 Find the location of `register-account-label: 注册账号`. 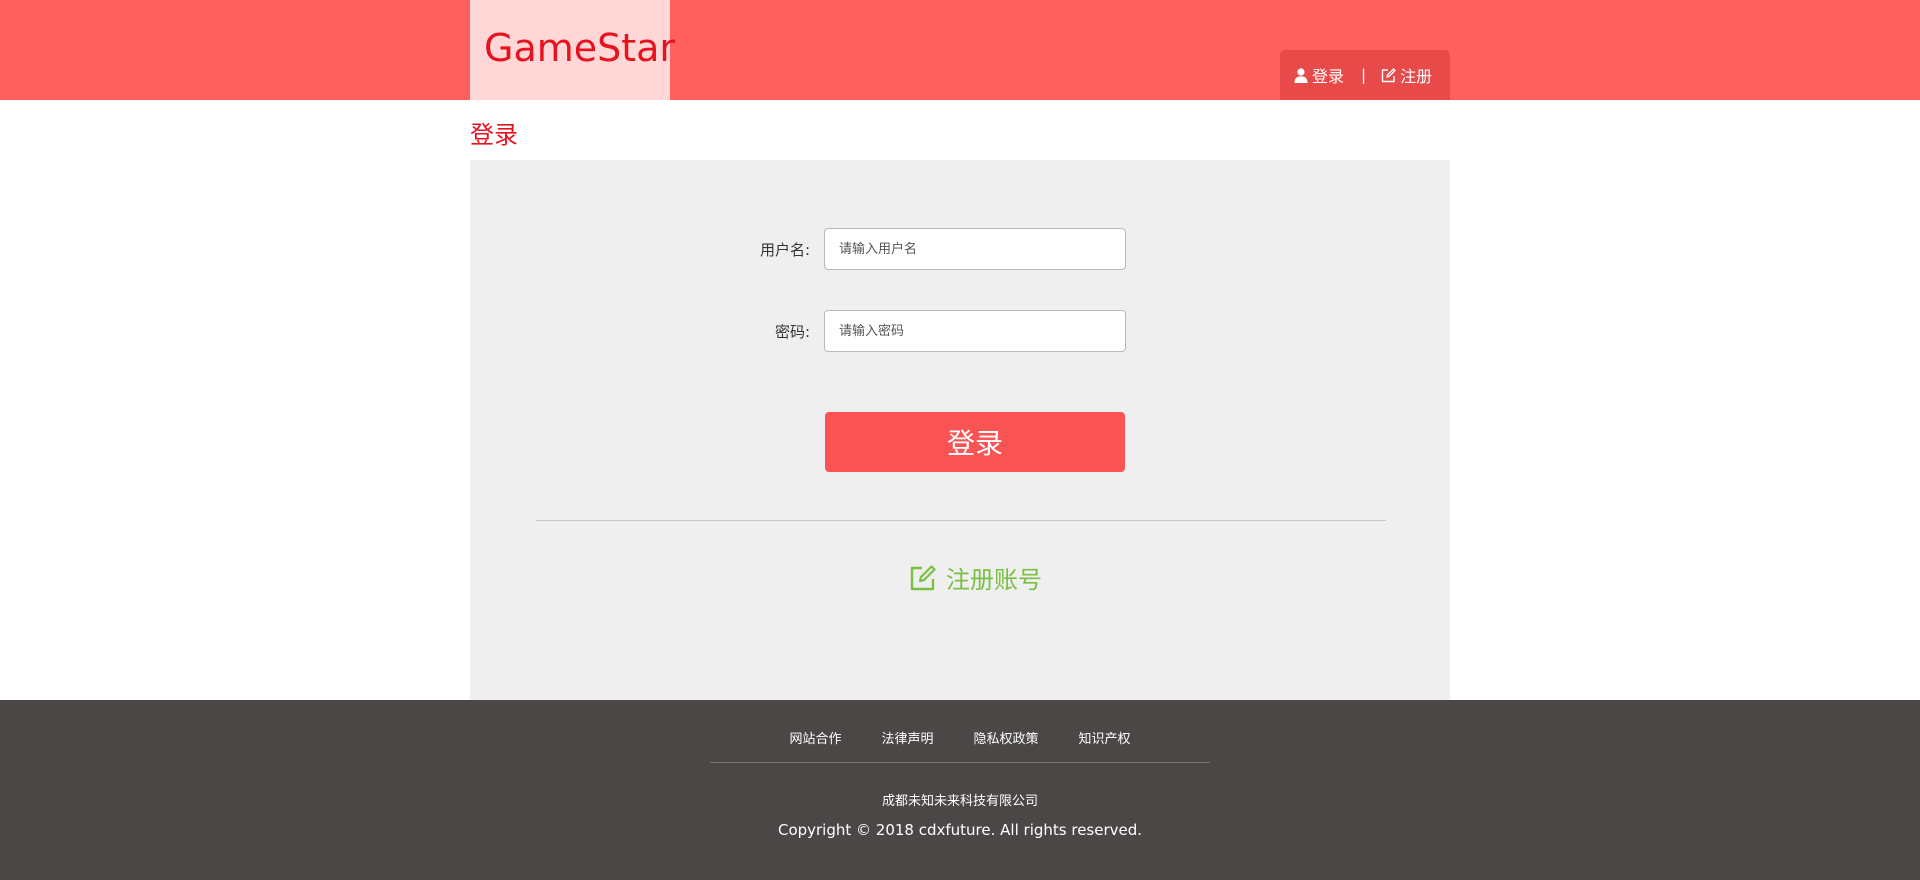

register-account-label: 注册账号 is located at coordinates (994, 580).